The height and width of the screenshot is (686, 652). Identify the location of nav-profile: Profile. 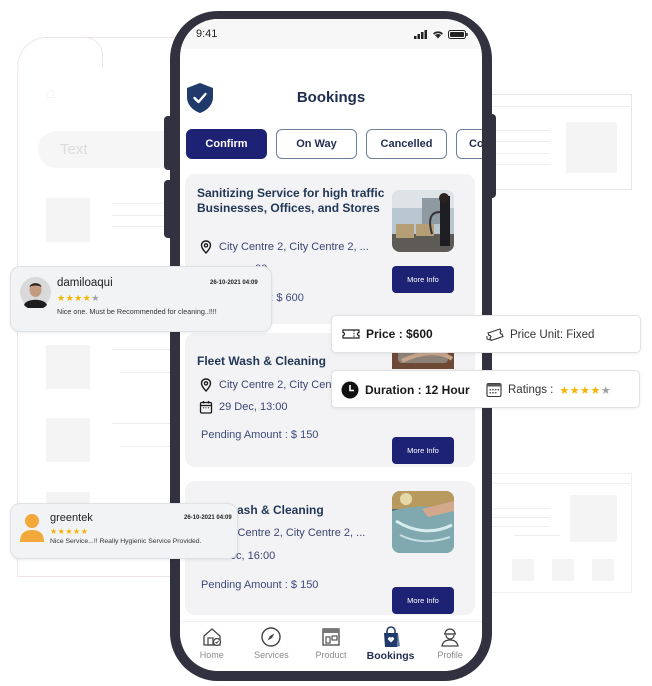
(450, 646).